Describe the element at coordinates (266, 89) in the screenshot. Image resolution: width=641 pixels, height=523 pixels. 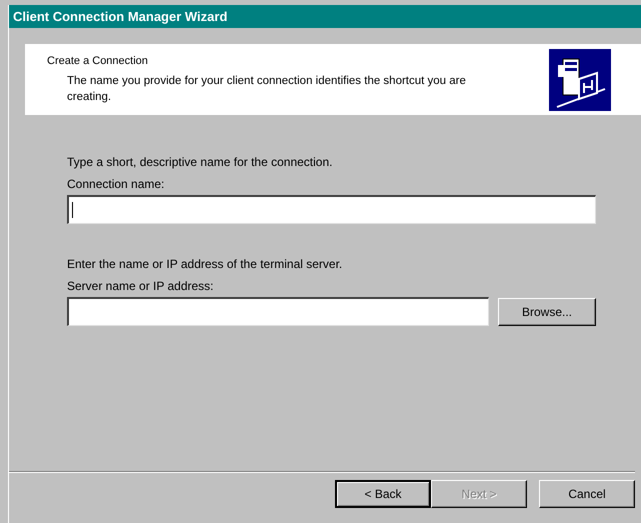
I see `header-description: The name you provide for your client connection identifies the shortcut you are creating.` at that location.